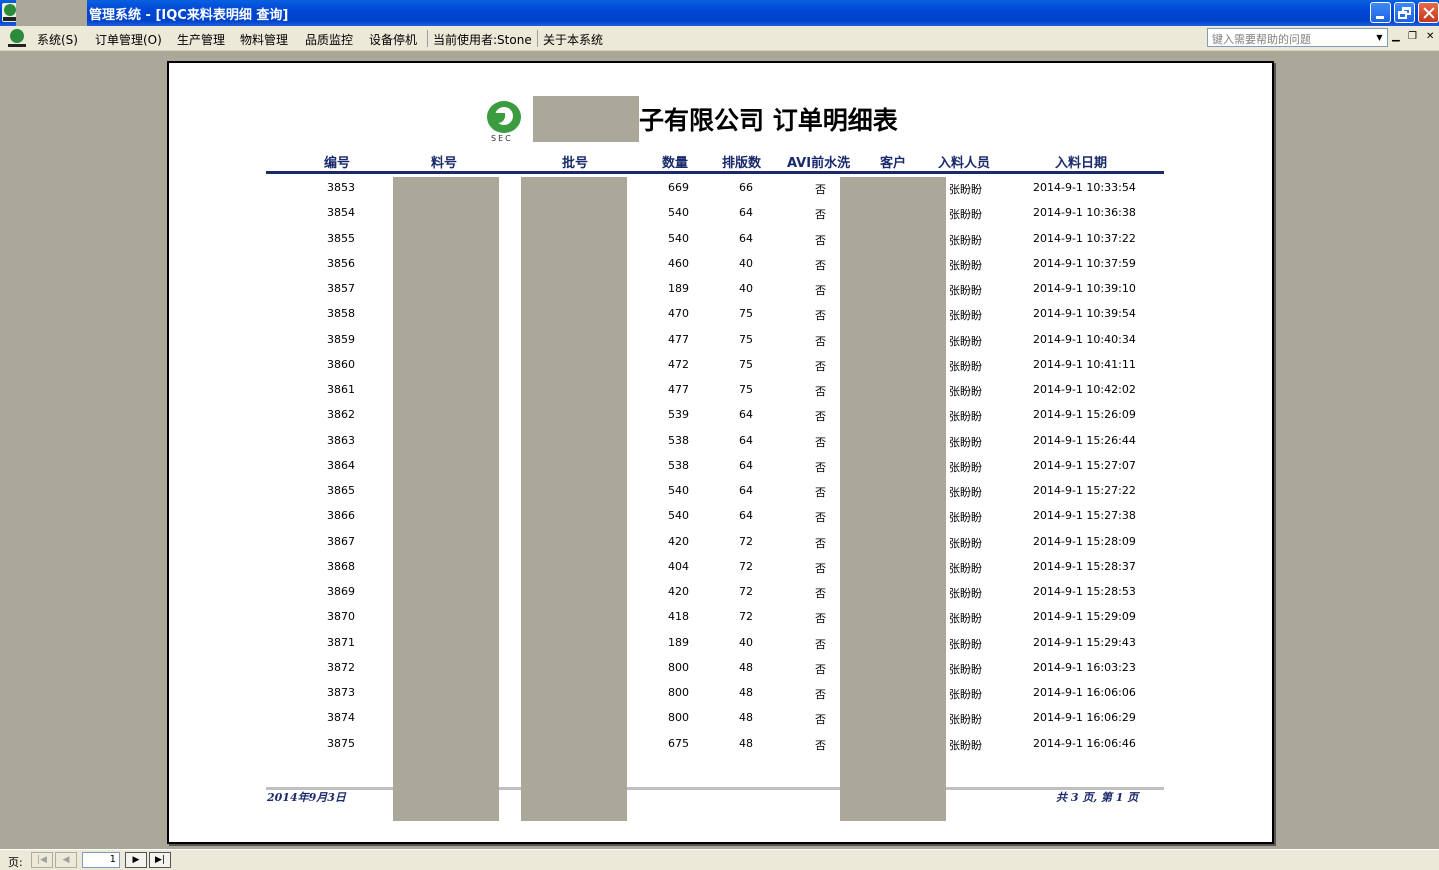 The width and height of the screenshot is (1439, 870). What do you see at coordinates (768, 120) in the screenshot?
I see `report-title: 子有限公司 订单明细表` at bounding box center [768, 120].